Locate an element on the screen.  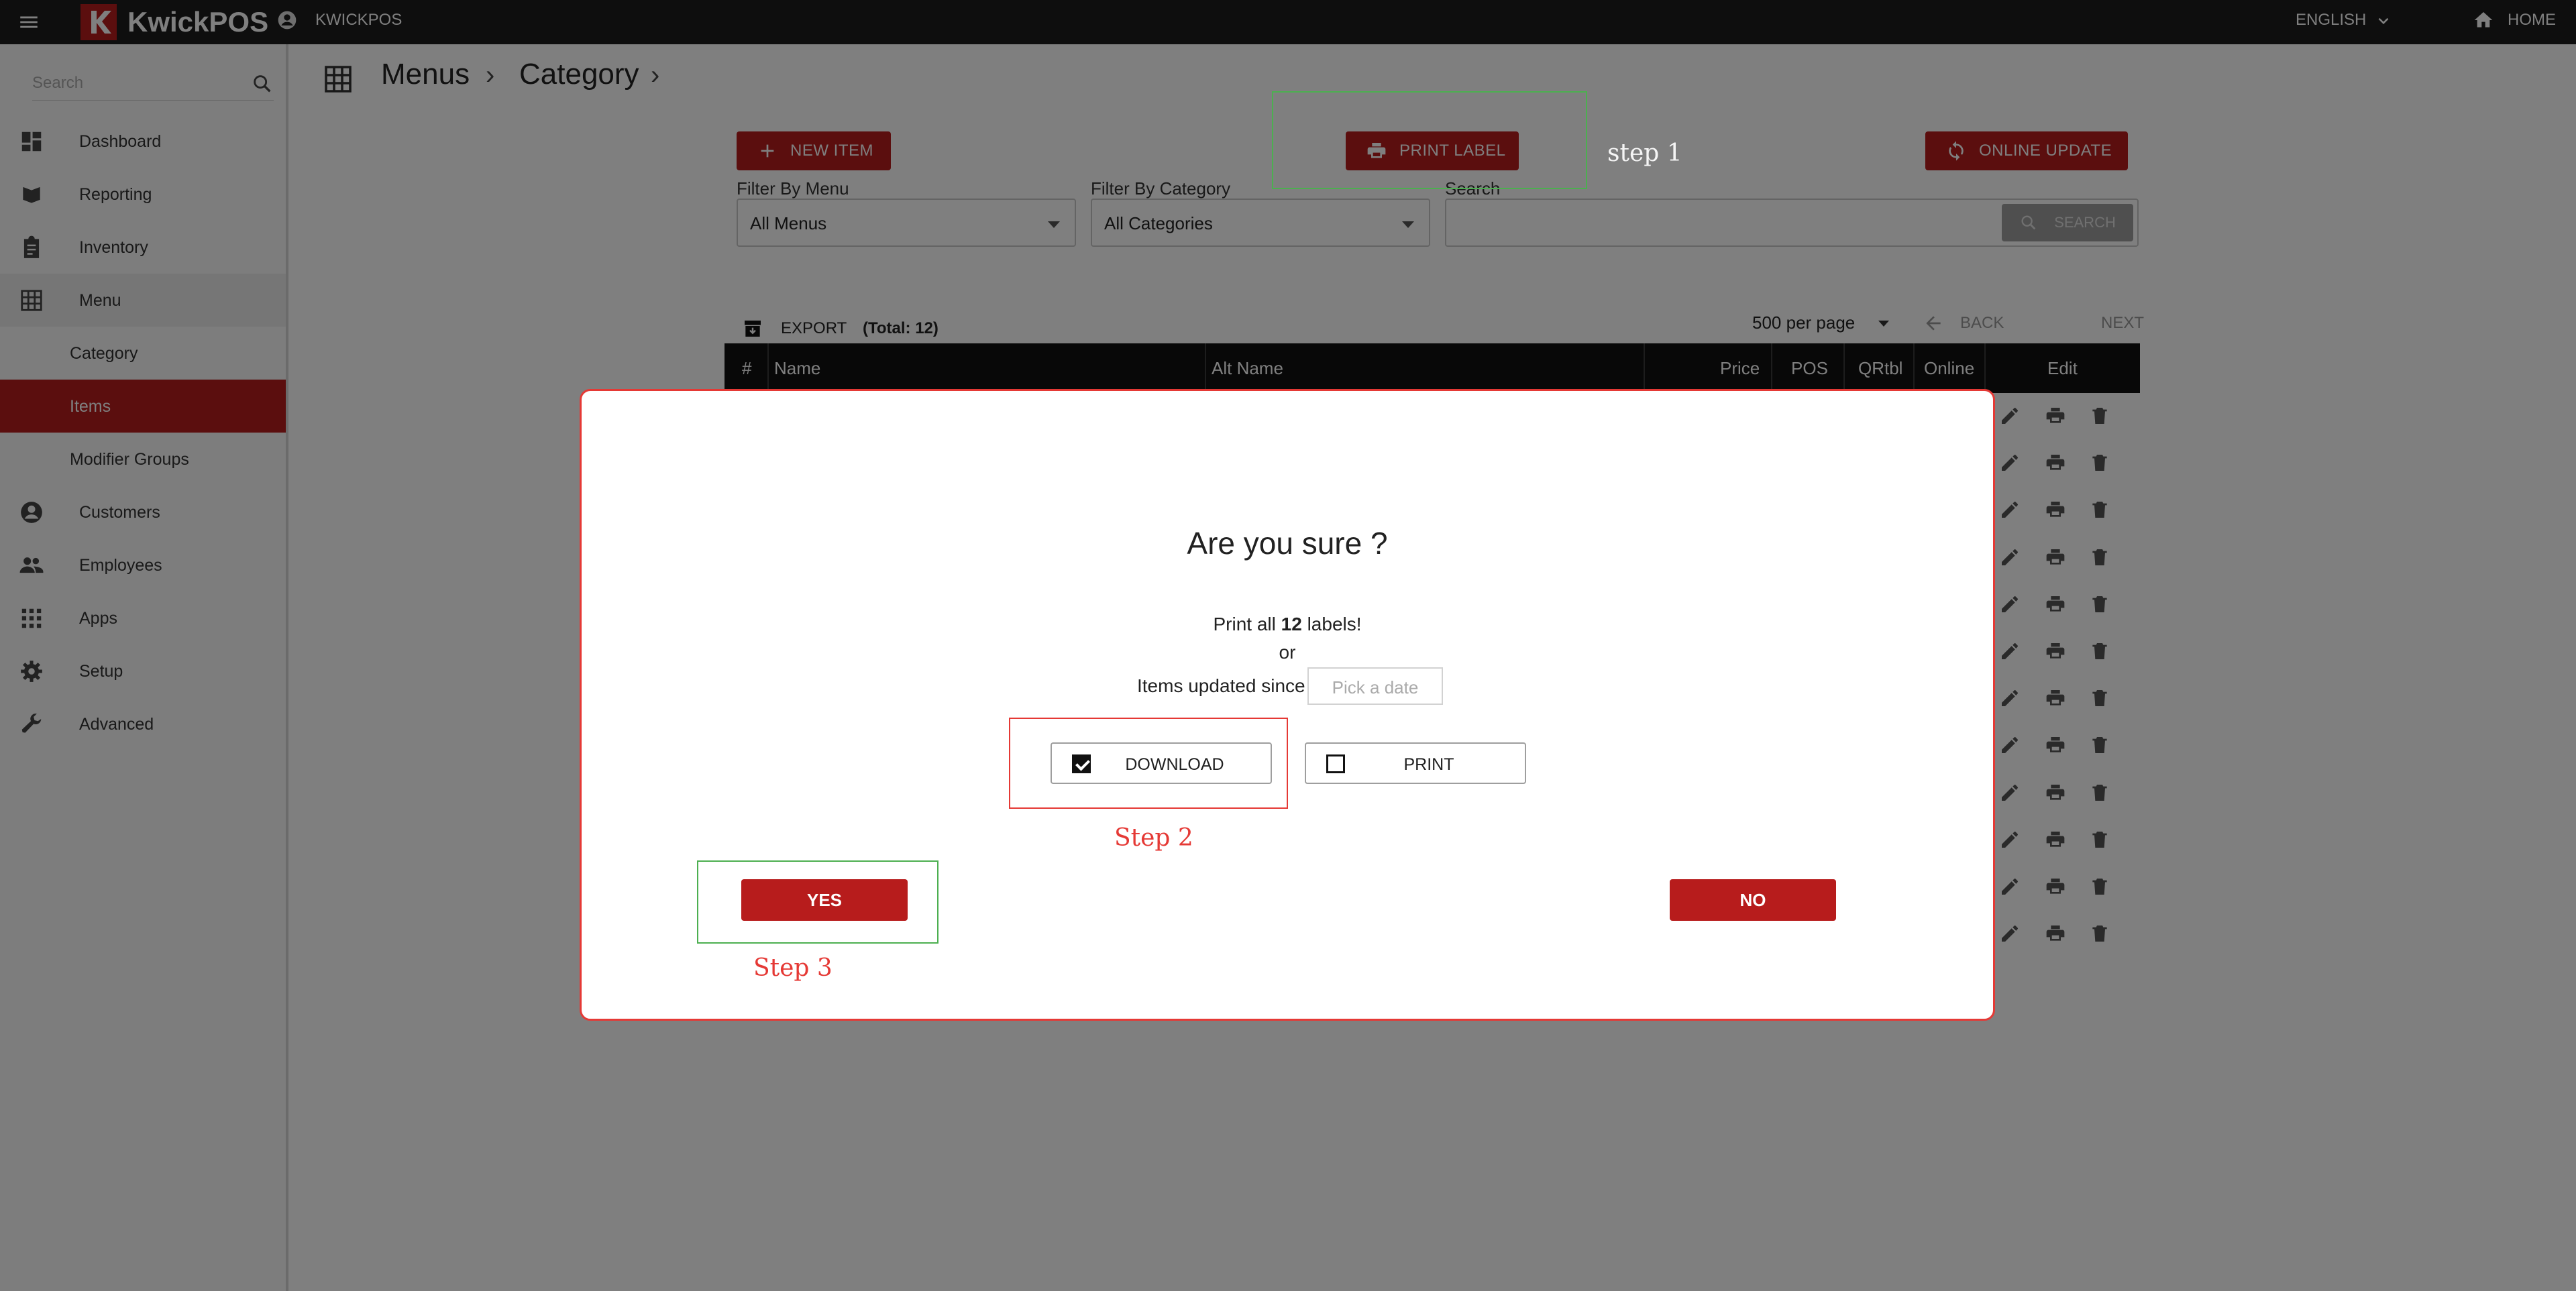
or-text: or is located at coordinates (1287, 652).